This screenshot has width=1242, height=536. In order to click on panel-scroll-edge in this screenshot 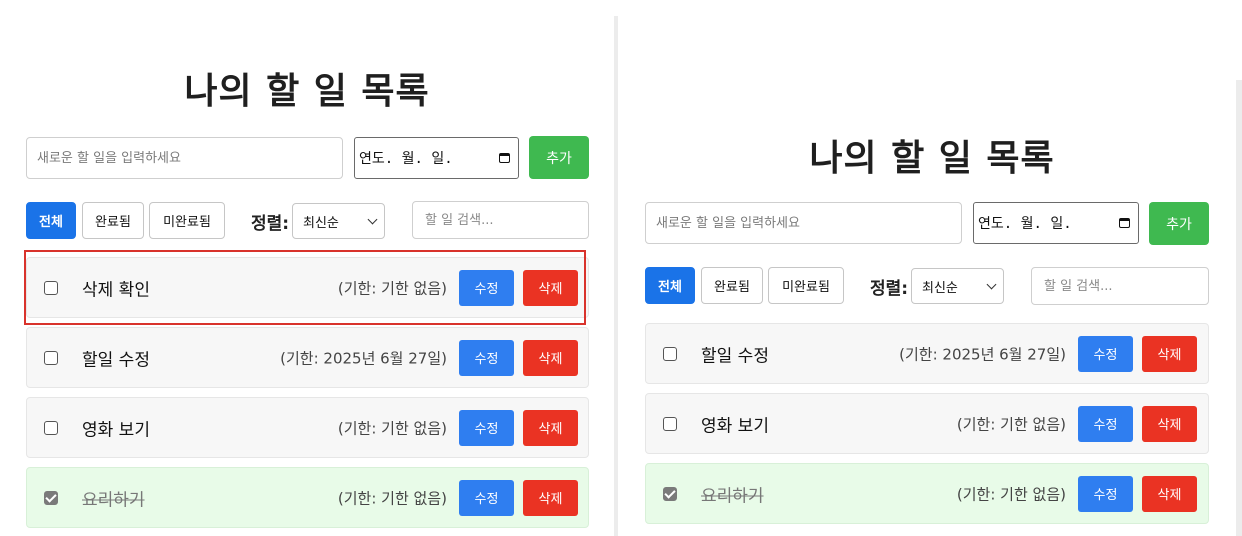, I will do `click(1239, 308)`.